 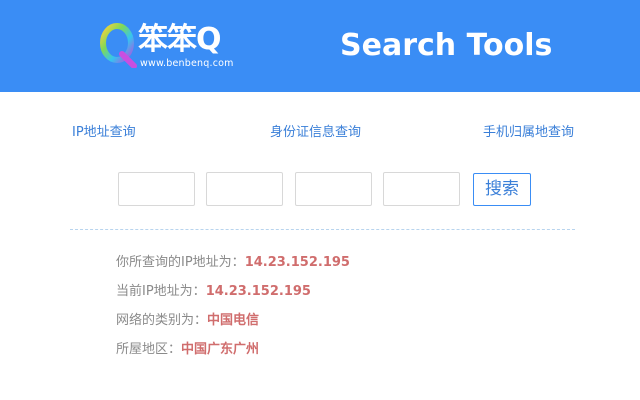 I want to click on section-divider, so click(x=322, y=229).